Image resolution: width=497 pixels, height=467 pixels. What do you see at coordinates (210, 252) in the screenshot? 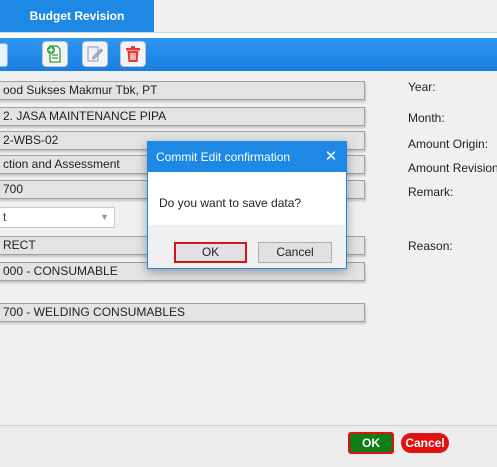
I see `dialog-ok-button: OK` at bounding box center [210, 252].